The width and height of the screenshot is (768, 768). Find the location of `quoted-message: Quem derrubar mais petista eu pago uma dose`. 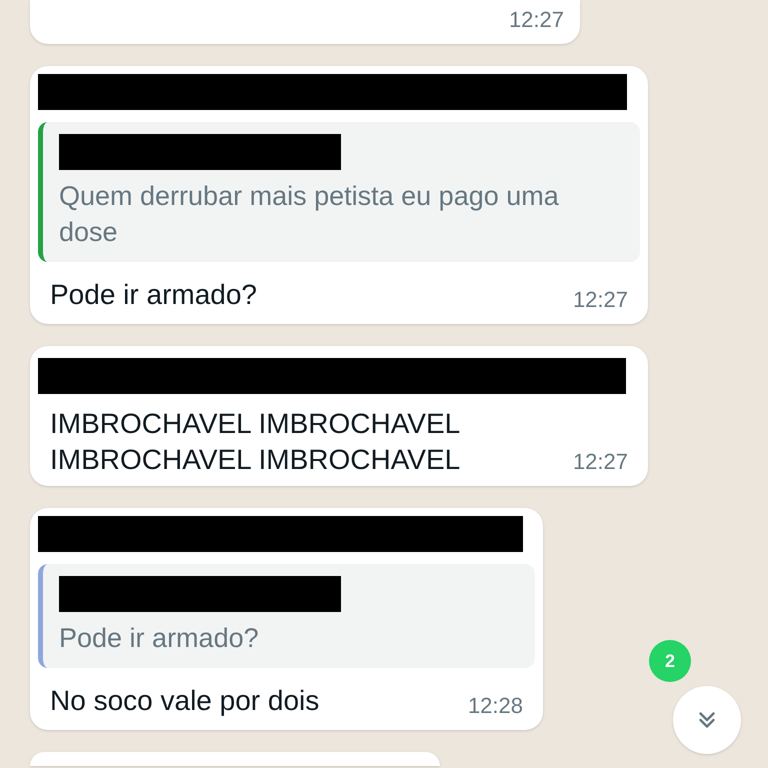

quoted-message: Quem derrubar mais petista eu pago uma dose is located at coordinates (339, 192).